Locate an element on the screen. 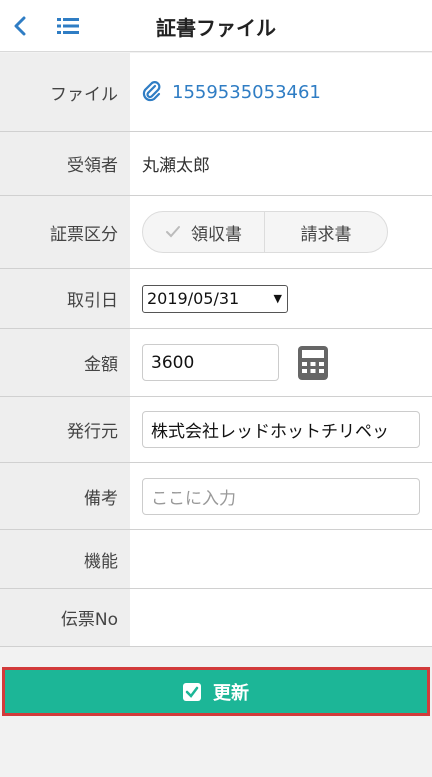 The width and height of the screenshot is (432, 777). issuer-label: 発行元 is located at coordinates (65, 429).